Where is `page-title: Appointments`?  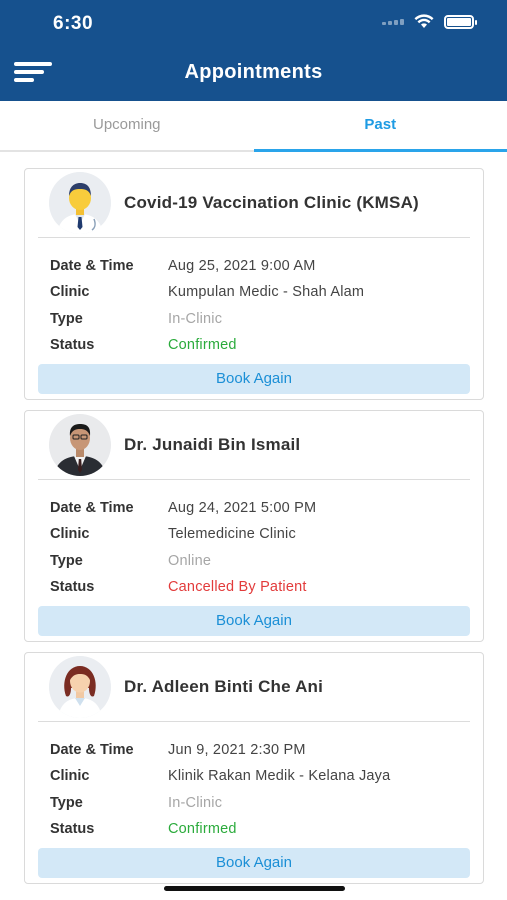 page-title: Appointments is located at coordinates (253, 72).